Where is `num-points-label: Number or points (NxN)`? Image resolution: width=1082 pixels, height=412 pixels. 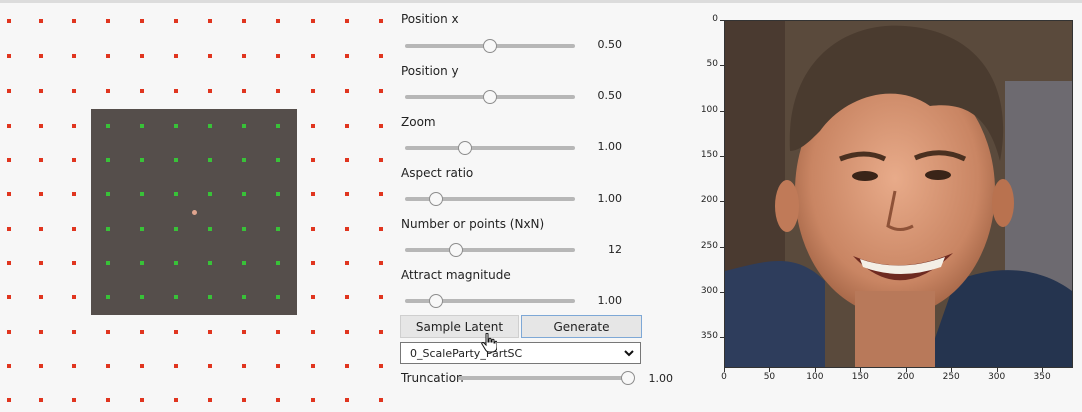
num-points-label: Number or points (NxN) is located at coordinates (473, 224).